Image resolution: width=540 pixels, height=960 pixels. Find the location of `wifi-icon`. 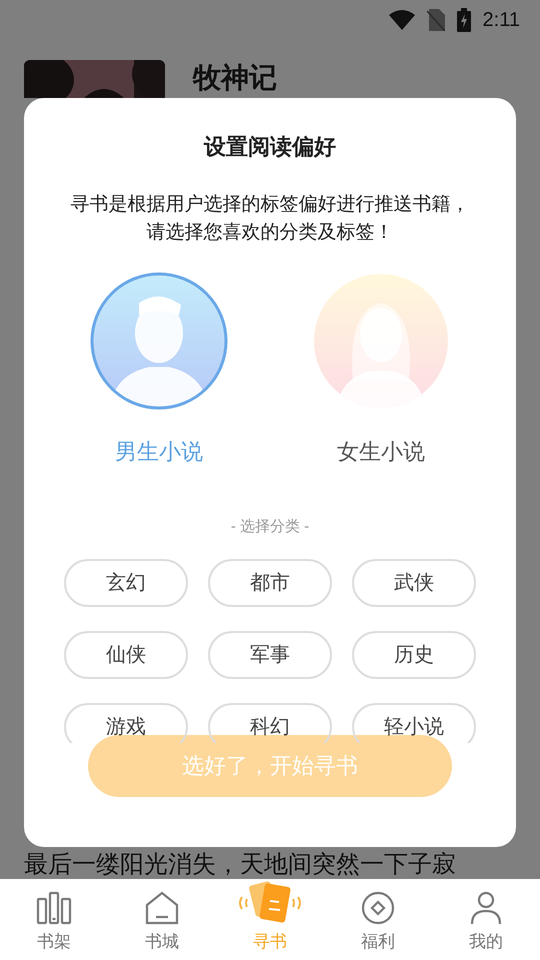

wifi-icon is located at coordinates (401, 20).